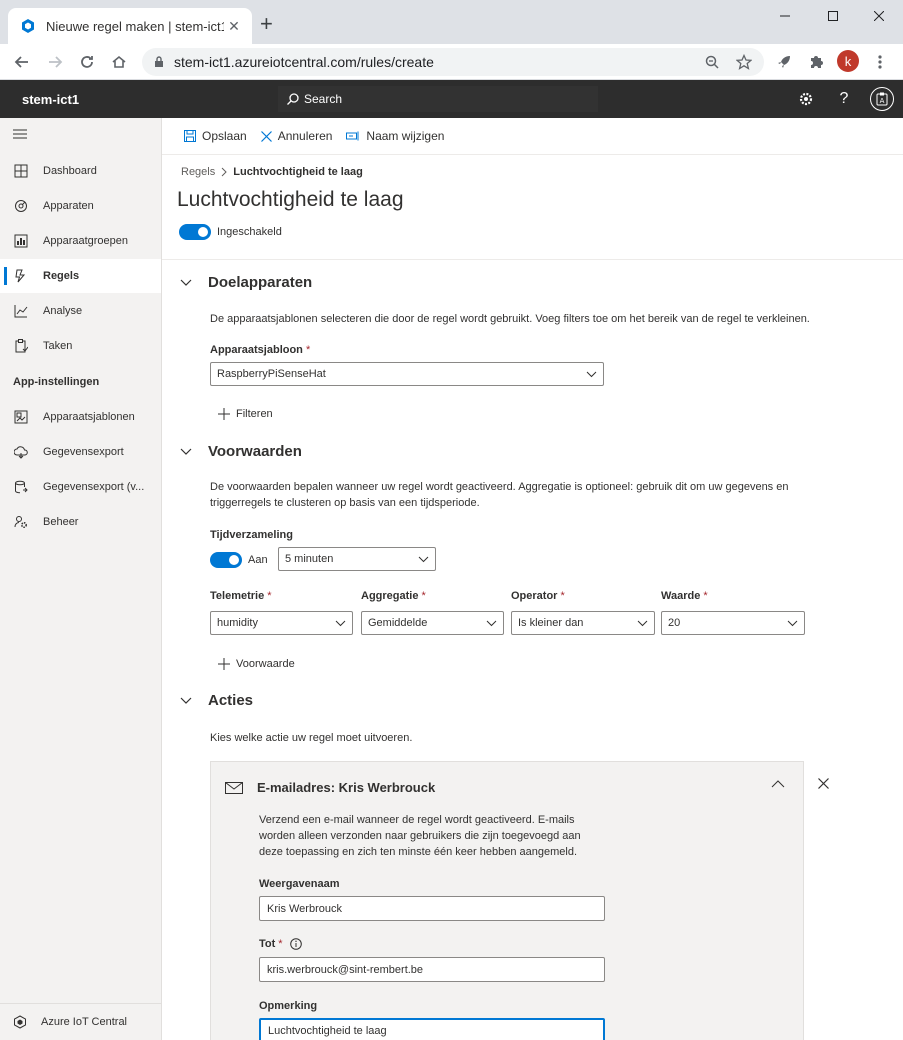 The width and height of the screenshot is (903, 1040). Describe the element at coordinates (21, 311) in the screenshot. I see `analytics-icon` at that location.